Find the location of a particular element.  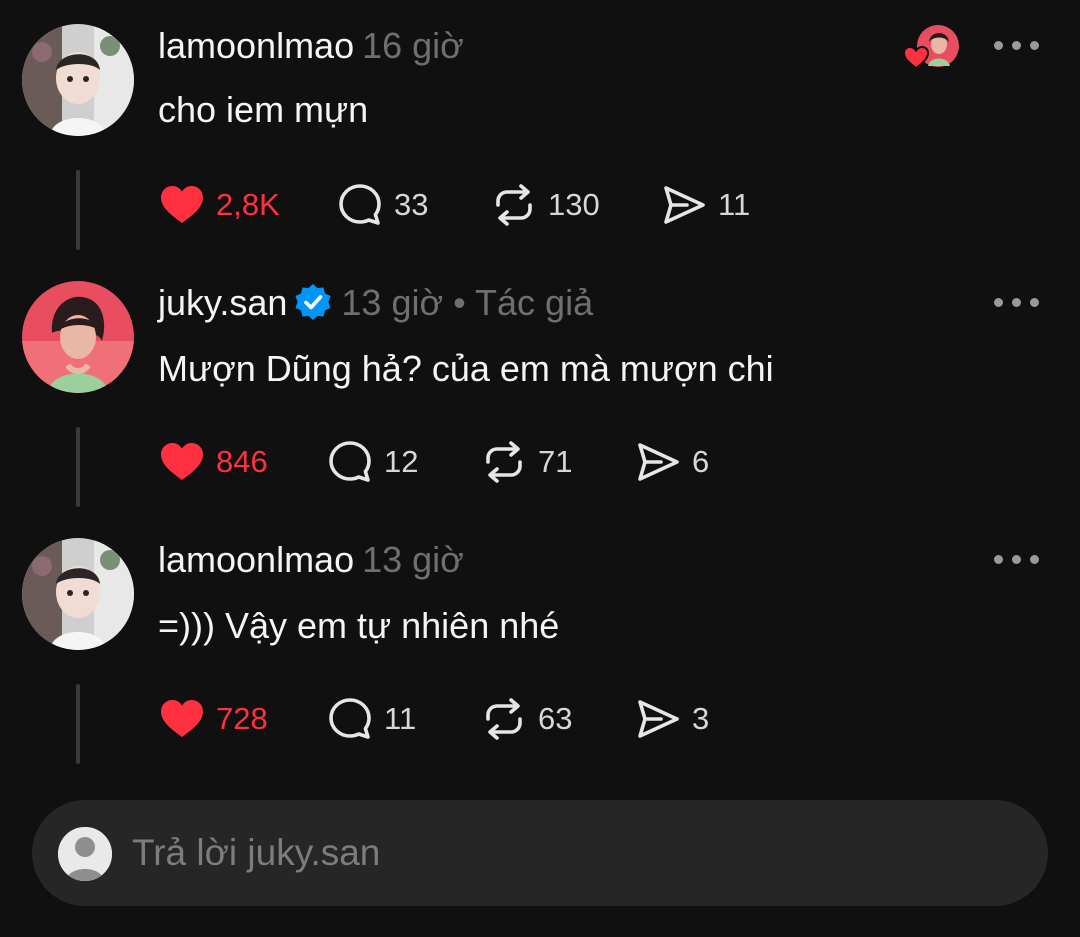

comment-text: cho iem mựn is located at coordinates (263, 109).